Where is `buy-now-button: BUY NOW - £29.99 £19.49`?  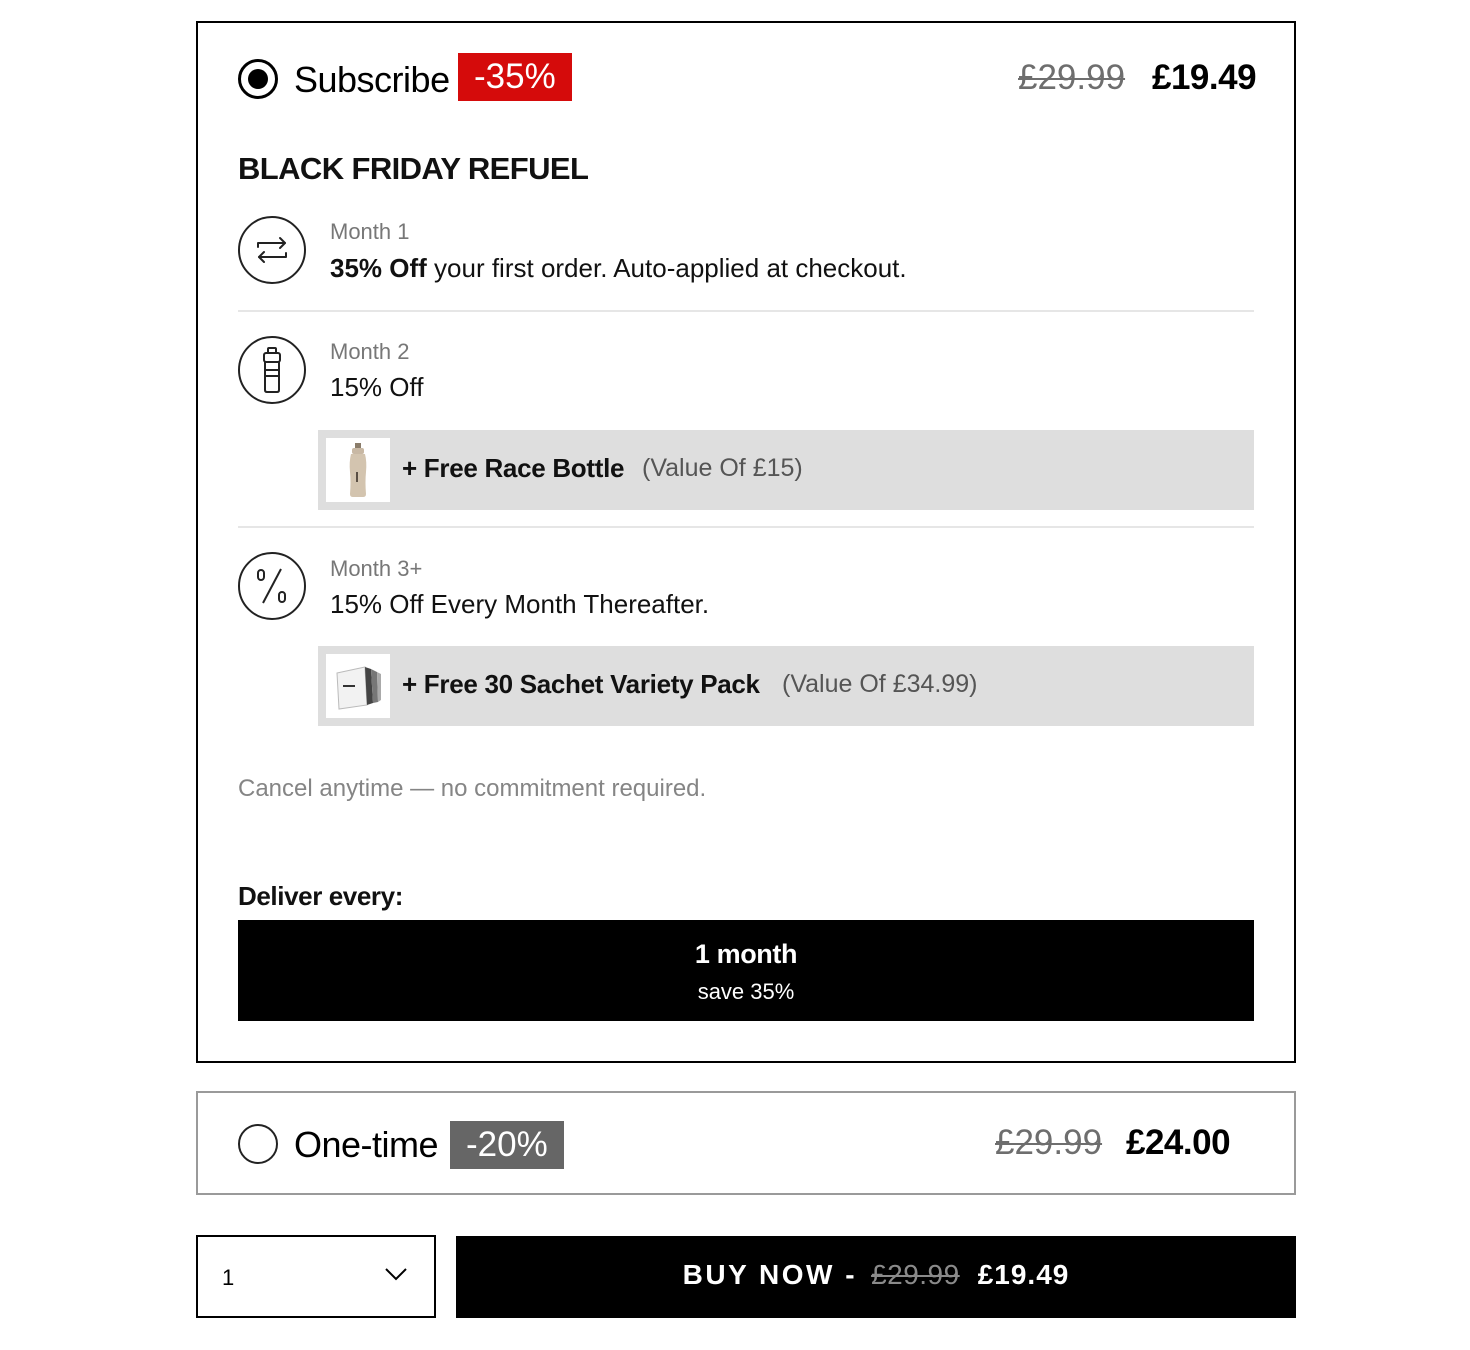
buy-now-button: BUY NOW - £29.99 £19.49 is located at coordinates (876, 1277).